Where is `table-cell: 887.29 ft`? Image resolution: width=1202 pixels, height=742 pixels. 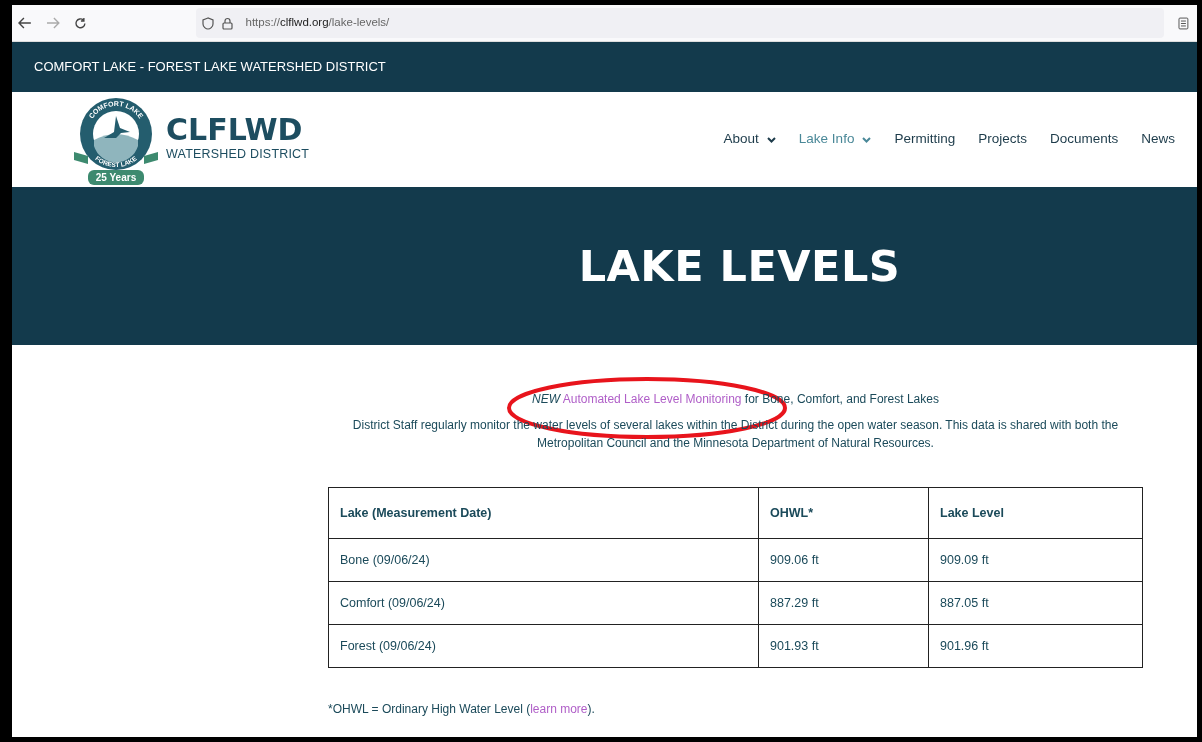
table-cell: 887.29 ft is located at coordinates (843, 603).